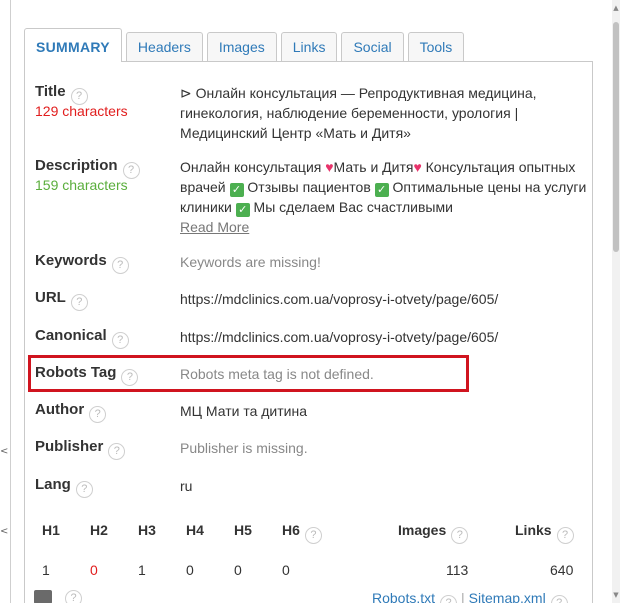 Image resolution: width=620 pixels, height=603 pixels. I want to click on tab-social: Social, so click(372, 47).